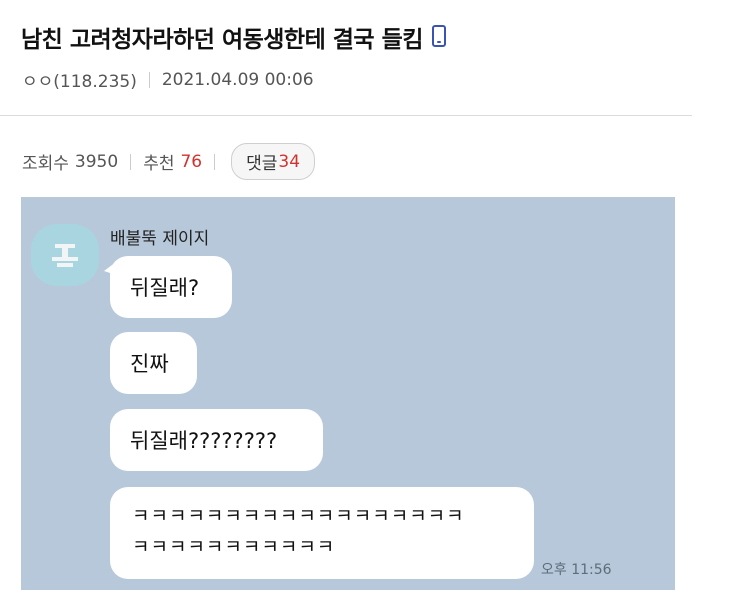 The width and height of the screenshot is (731, 593). What do you see at coordinates (222, 40) in the screenshot?
I see `post-title: 남친 고려청자라하던 여동생한테 결국 들킴` at bounding box center [222, 40].